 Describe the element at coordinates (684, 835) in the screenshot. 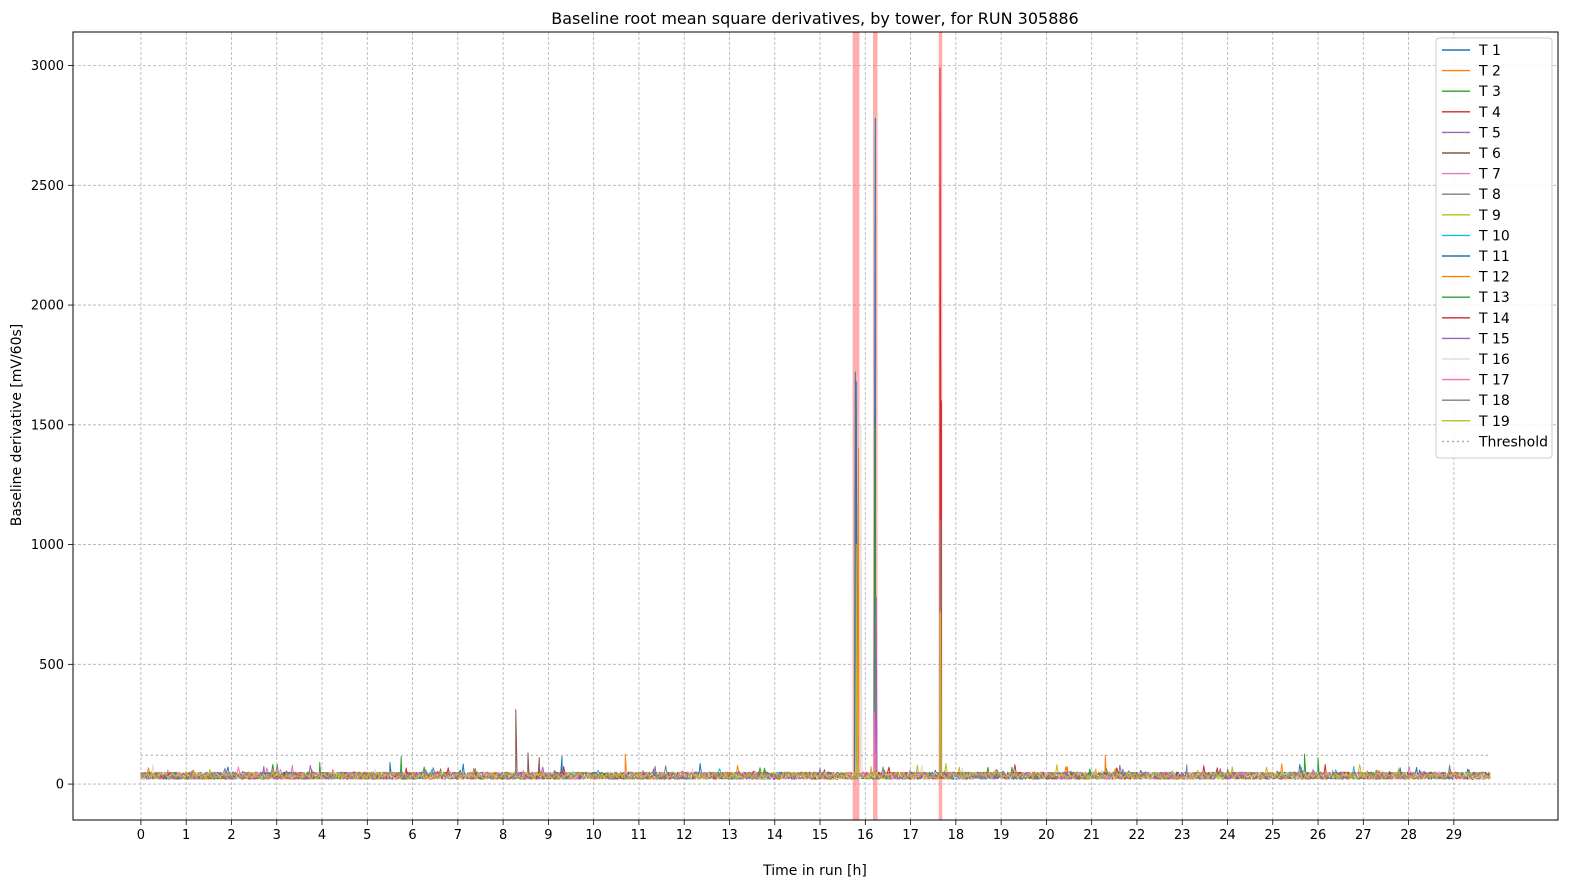

I see `x-tick-label: 12` at that location.